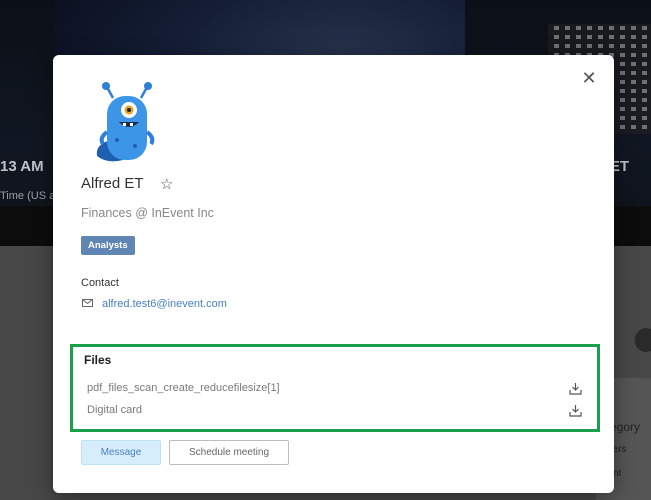 The width and height of the screenshot is (651, 500). Describe the element at coordinates (164, 304) in the screenshot. I see `email-link: alfred.test6@inevent.com` at that location.